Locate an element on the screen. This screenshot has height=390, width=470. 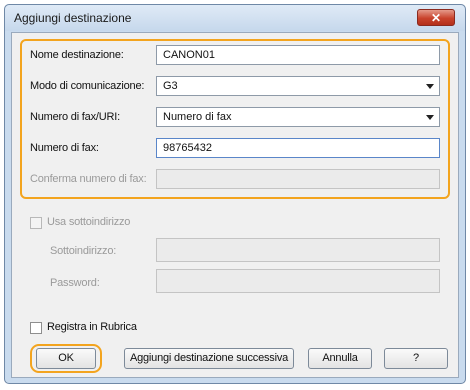
name-label: Nome destinazione: is located at coordinates (77, 55).